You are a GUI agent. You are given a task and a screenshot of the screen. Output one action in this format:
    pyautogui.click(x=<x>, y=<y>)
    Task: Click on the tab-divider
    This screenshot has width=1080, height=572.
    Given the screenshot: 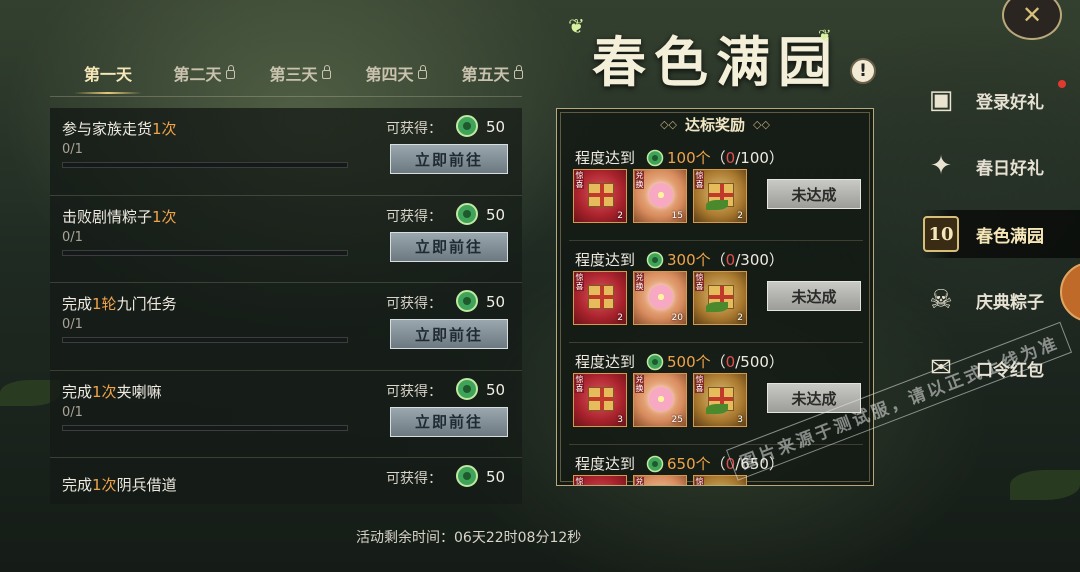 What is the action you would take?
    pyautogui.click(x=286, y=96)
    